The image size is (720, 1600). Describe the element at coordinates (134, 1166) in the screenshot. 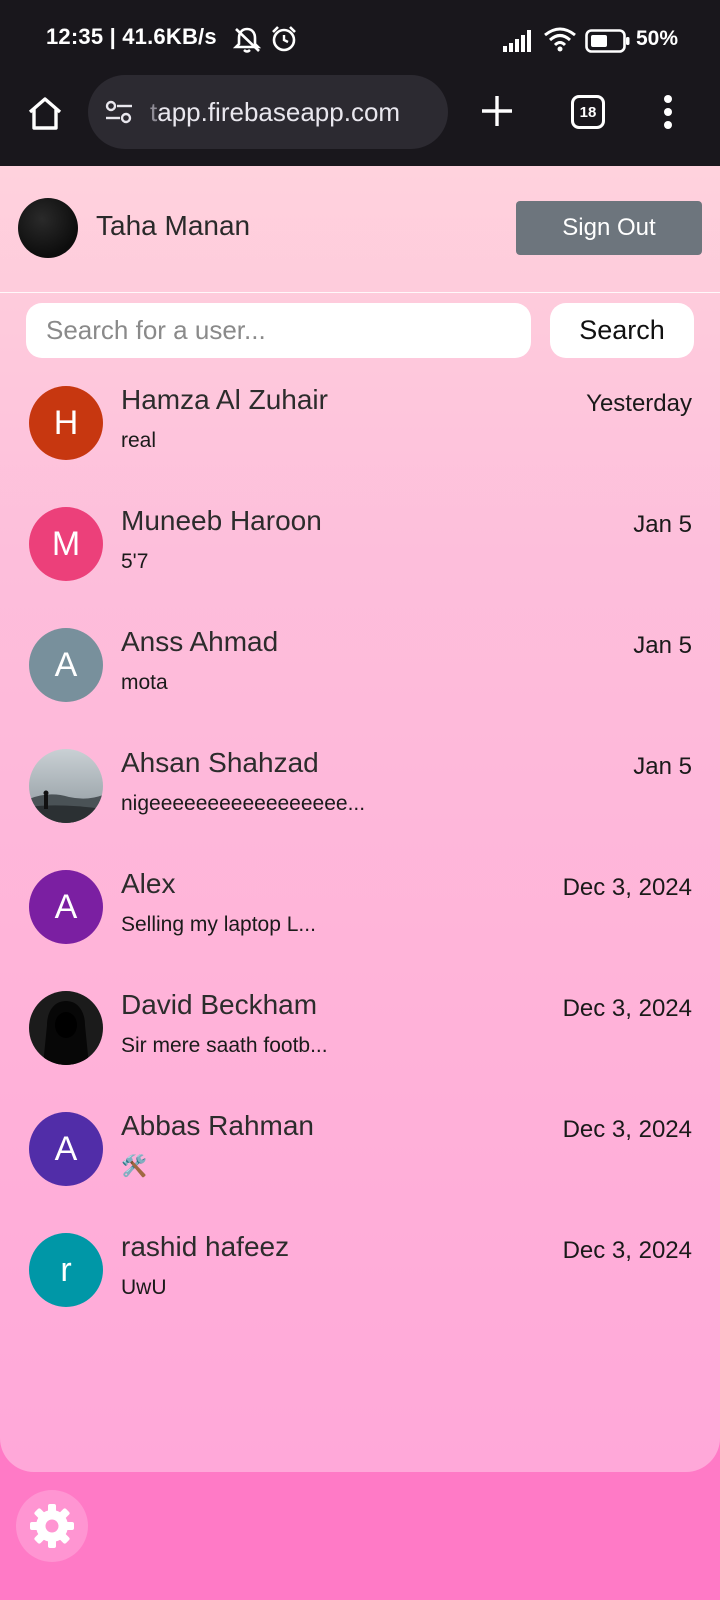

I see `chat-last-message: 🛠️` at that location.